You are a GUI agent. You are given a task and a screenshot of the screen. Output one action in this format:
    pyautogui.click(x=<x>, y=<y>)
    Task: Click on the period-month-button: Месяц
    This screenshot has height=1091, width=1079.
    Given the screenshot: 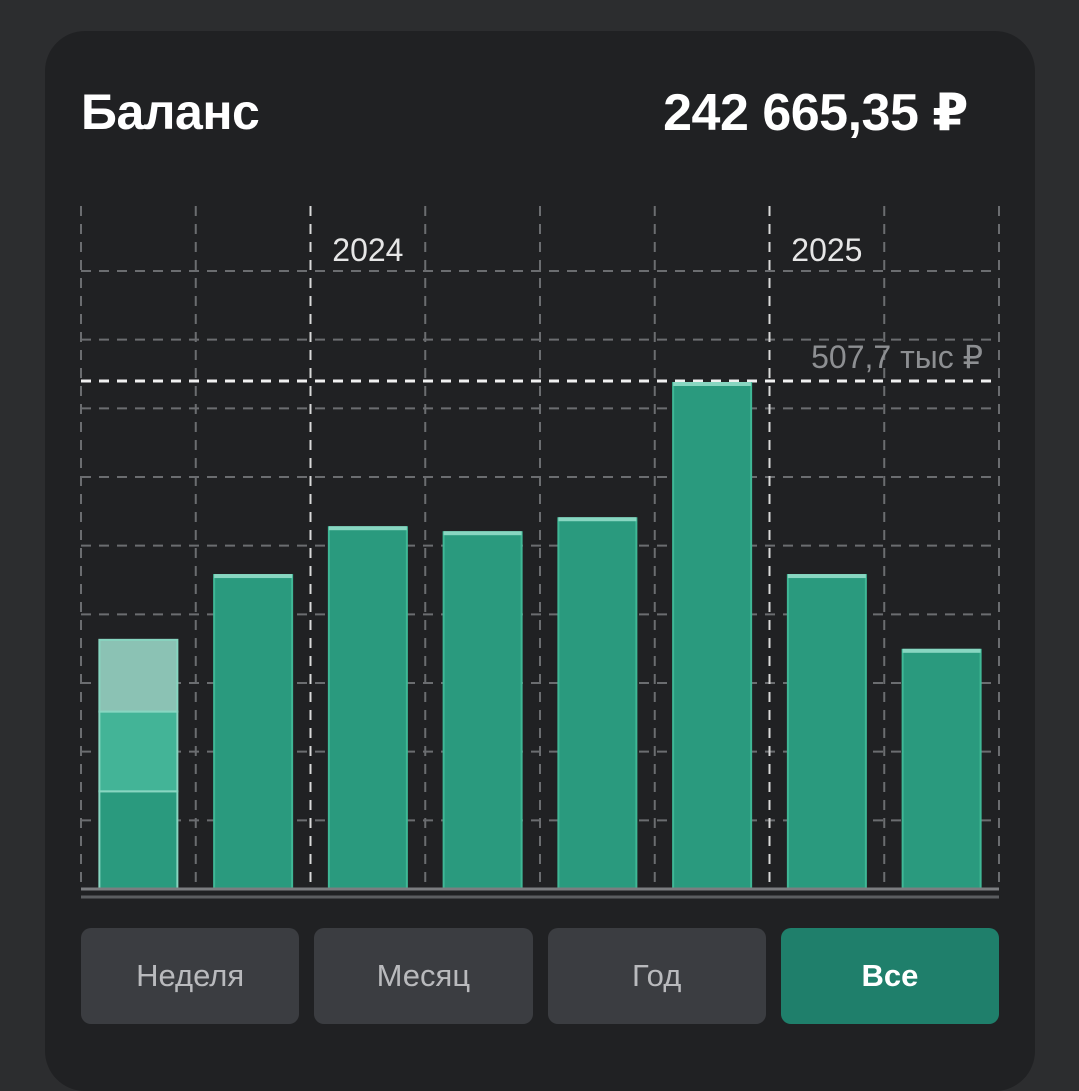 What is the action you would take?
    pyautogui.click(x=423, y=976)
    